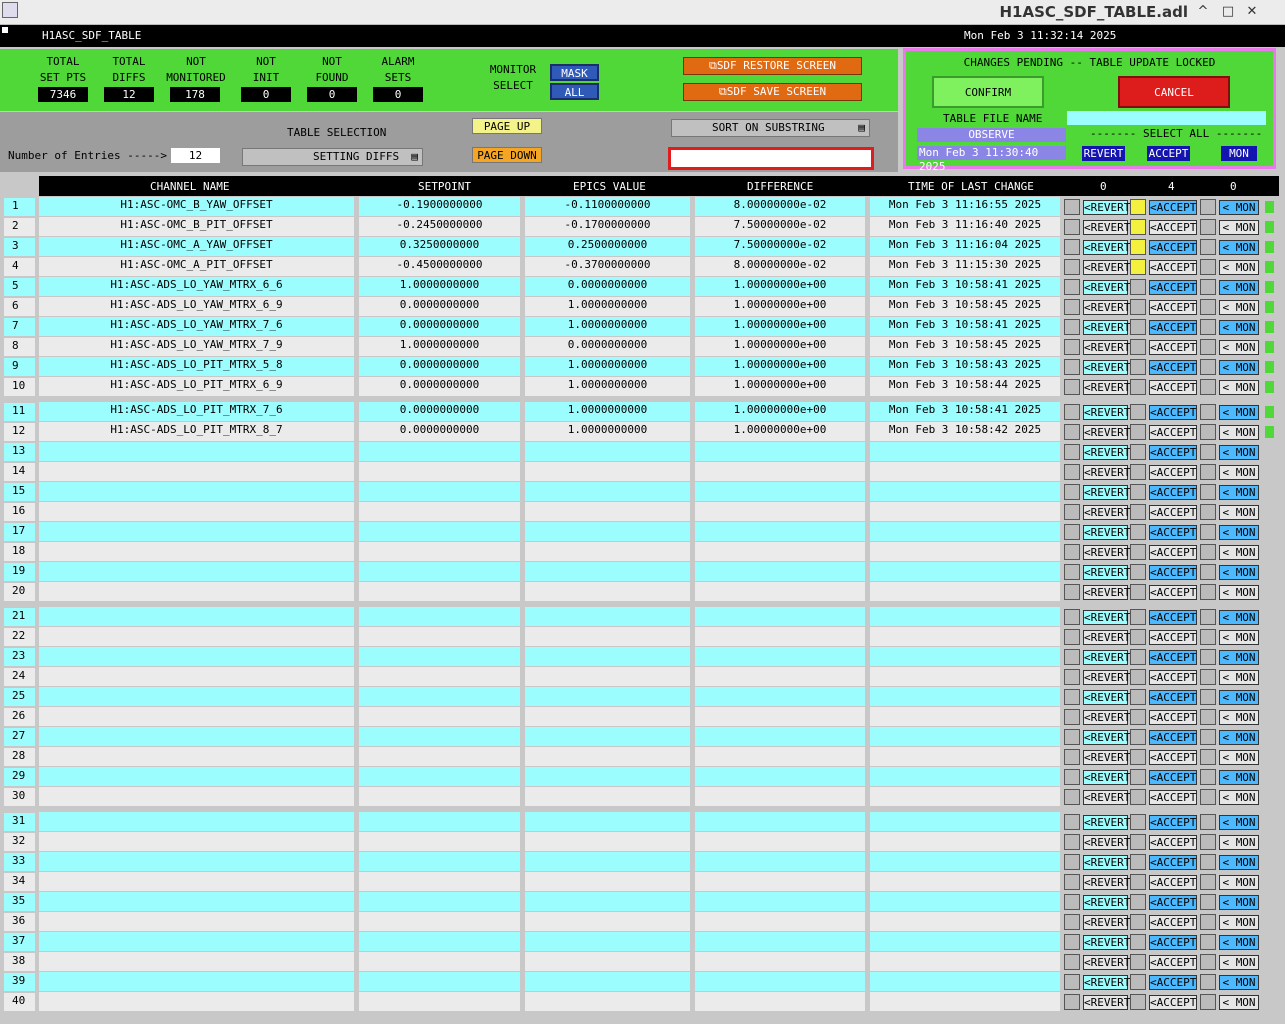 The image size is (1285, 1024). What do you see at coordinates (1203, 12) in the screenshot?
I see `minimize-icon: ^` at bounding box center [1203, 12].